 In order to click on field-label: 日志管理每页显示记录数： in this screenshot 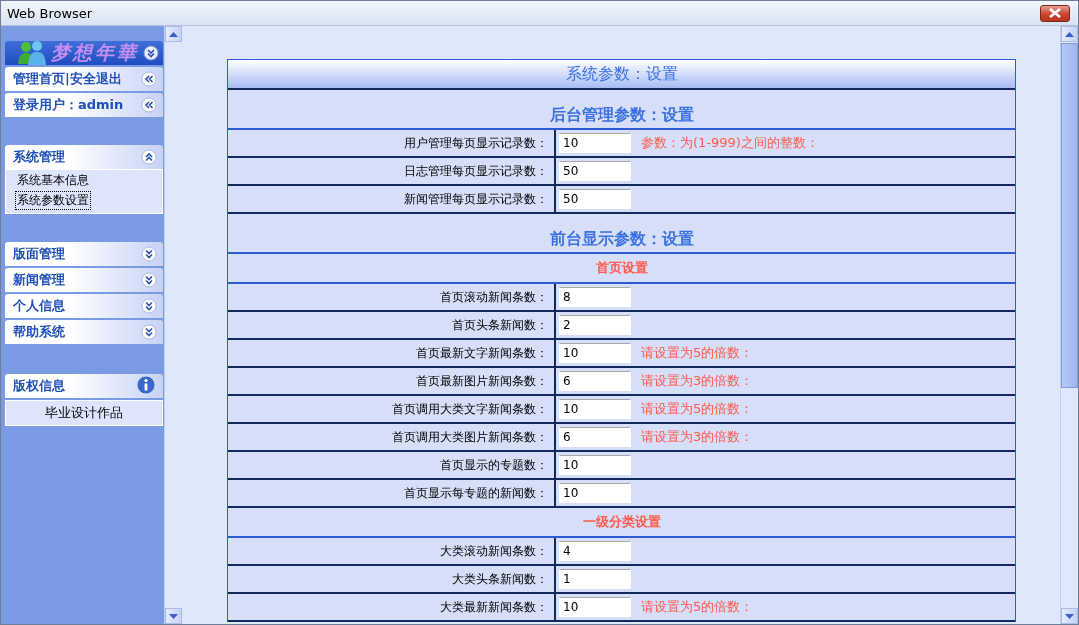, I will do `click(476, 171)`.